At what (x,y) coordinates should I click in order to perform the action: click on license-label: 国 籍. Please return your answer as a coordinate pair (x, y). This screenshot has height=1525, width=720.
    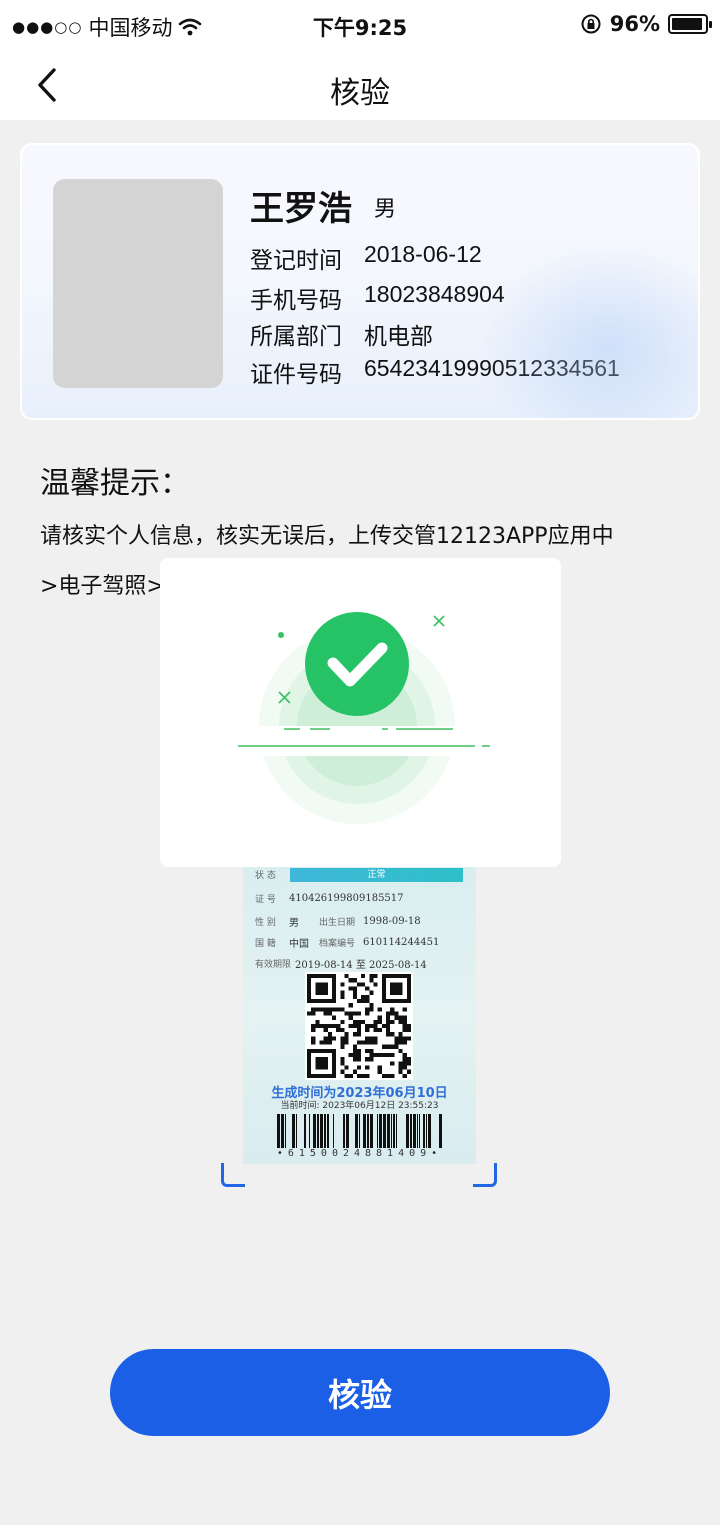
    Looking at the image, I should click on (265, 944).